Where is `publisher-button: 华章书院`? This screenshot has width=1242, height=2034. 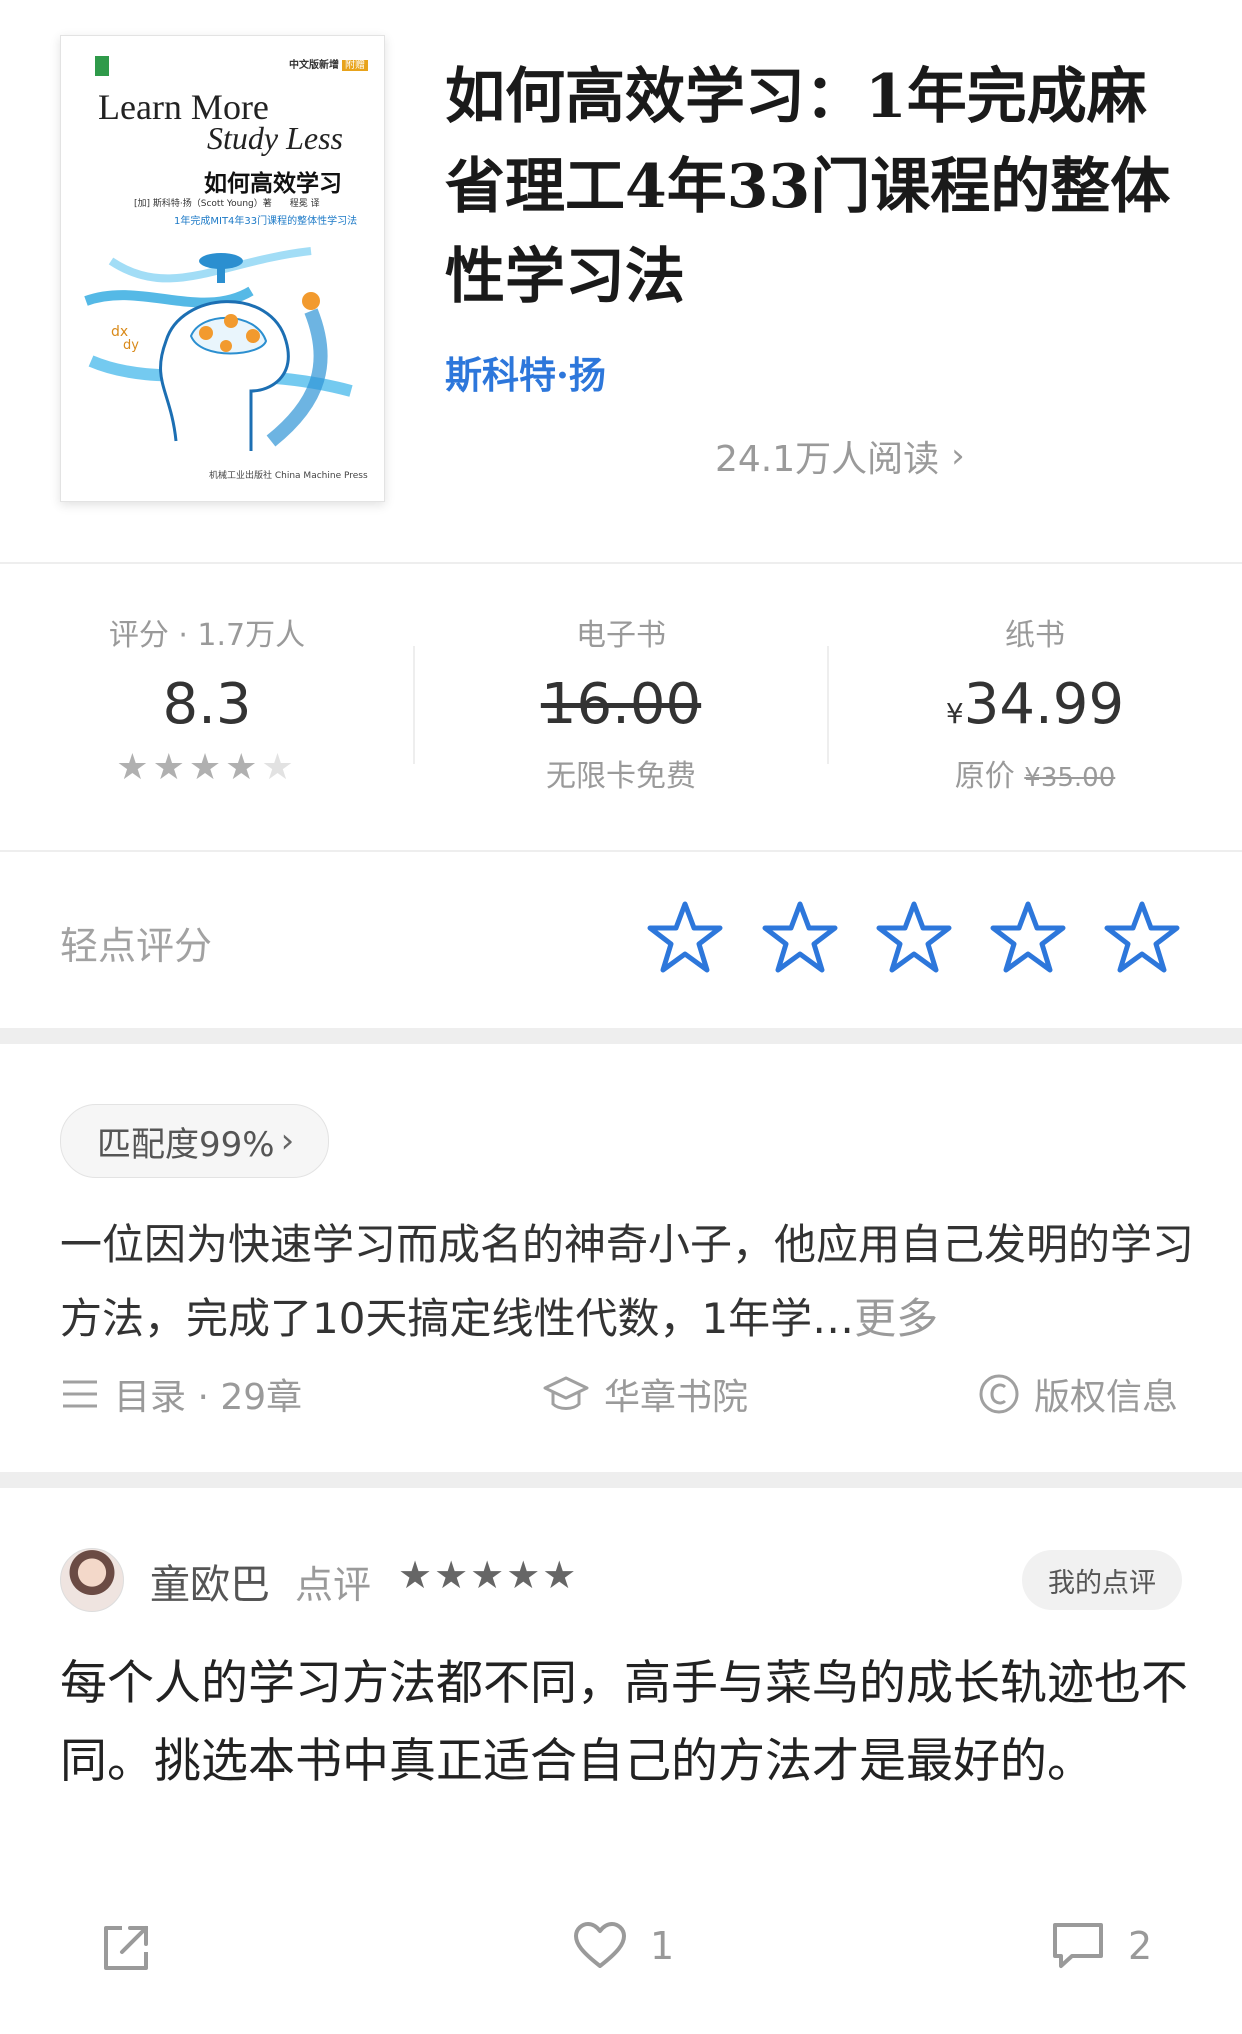
publisher-button: 华章书院 is located at coordinates (645, 1394).